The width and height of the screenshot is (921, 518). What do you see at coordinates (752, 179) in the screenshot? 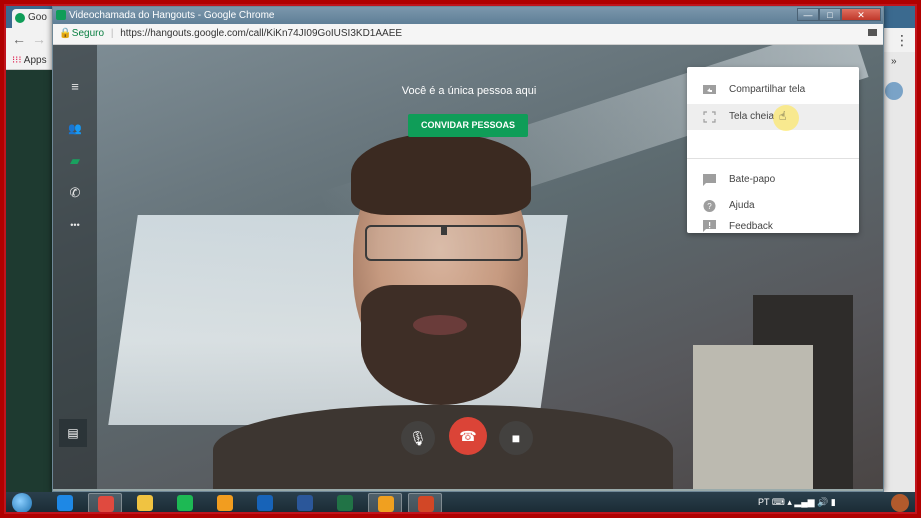
I see `menu-item-label: Bate-papo` at bounding box center [752, 179].